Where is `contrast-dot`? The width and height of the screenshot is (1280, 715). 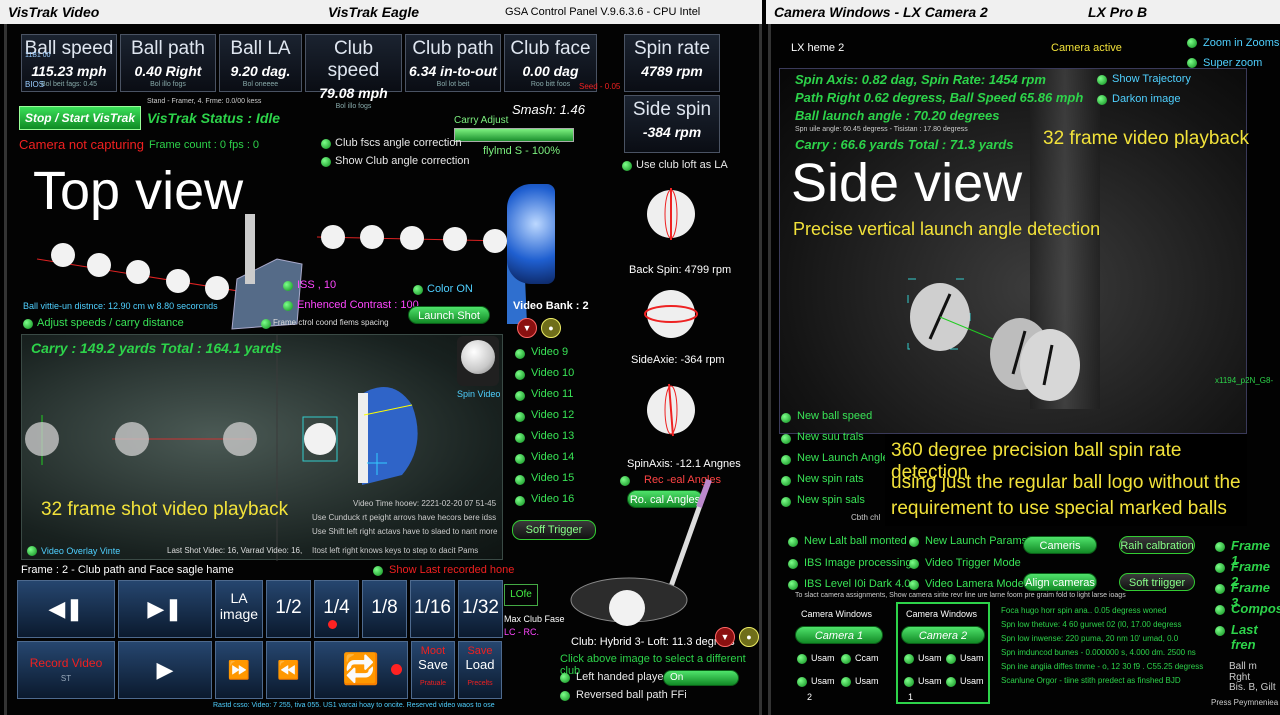 contrast-dot is located at coordinates (288, 306).